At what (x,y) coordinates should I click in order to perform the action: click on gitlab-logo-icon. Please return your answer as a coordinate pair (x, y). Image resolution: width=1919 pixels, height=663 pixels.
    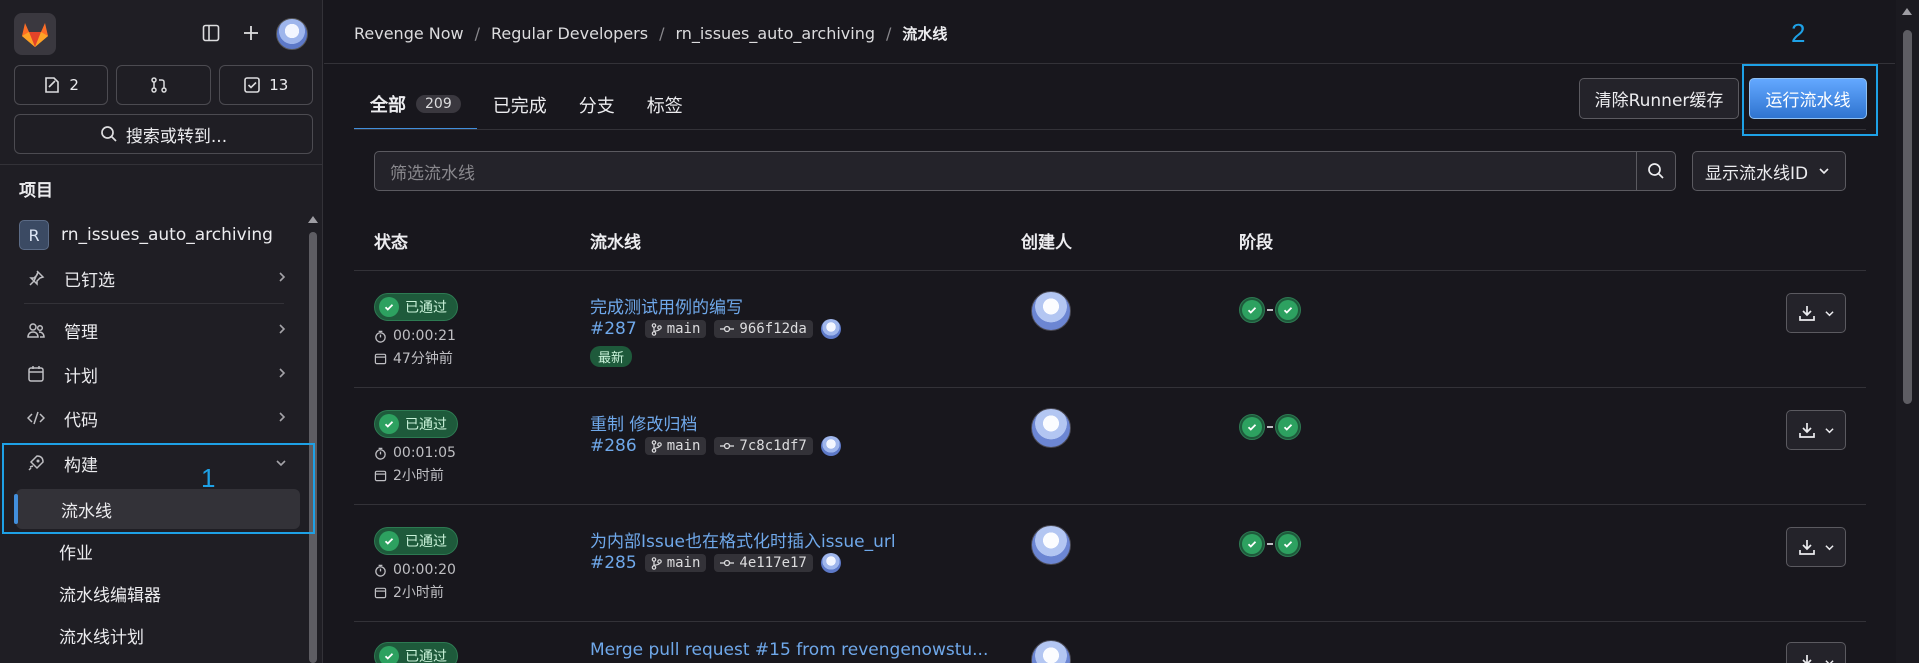
    Looking at the image, I should click on (35, 34).